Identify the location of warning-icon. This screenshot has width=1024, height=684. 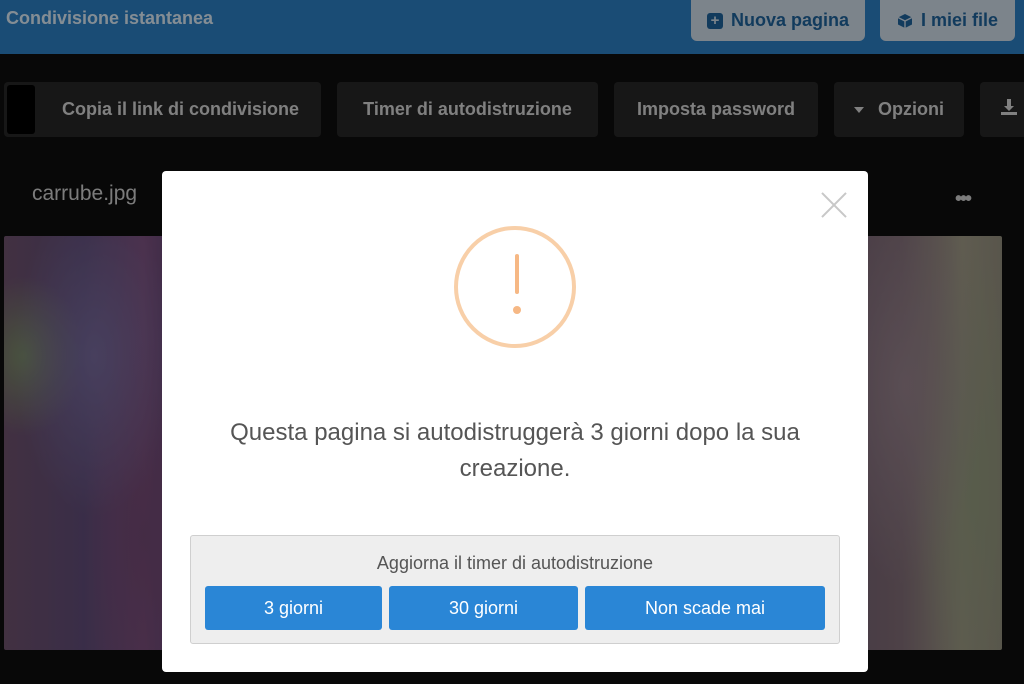
(515, 287).